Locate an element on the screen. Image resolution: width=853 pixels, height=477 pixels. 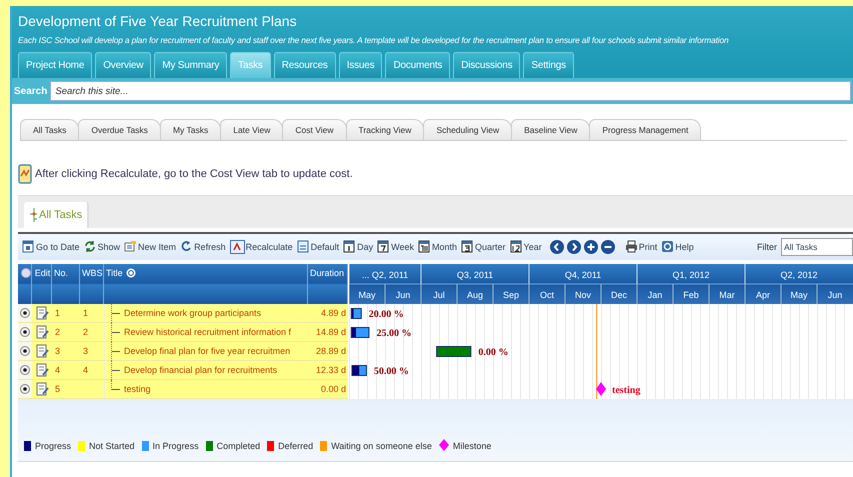
toolbar-button: Year is located at coordinates (526, 247).